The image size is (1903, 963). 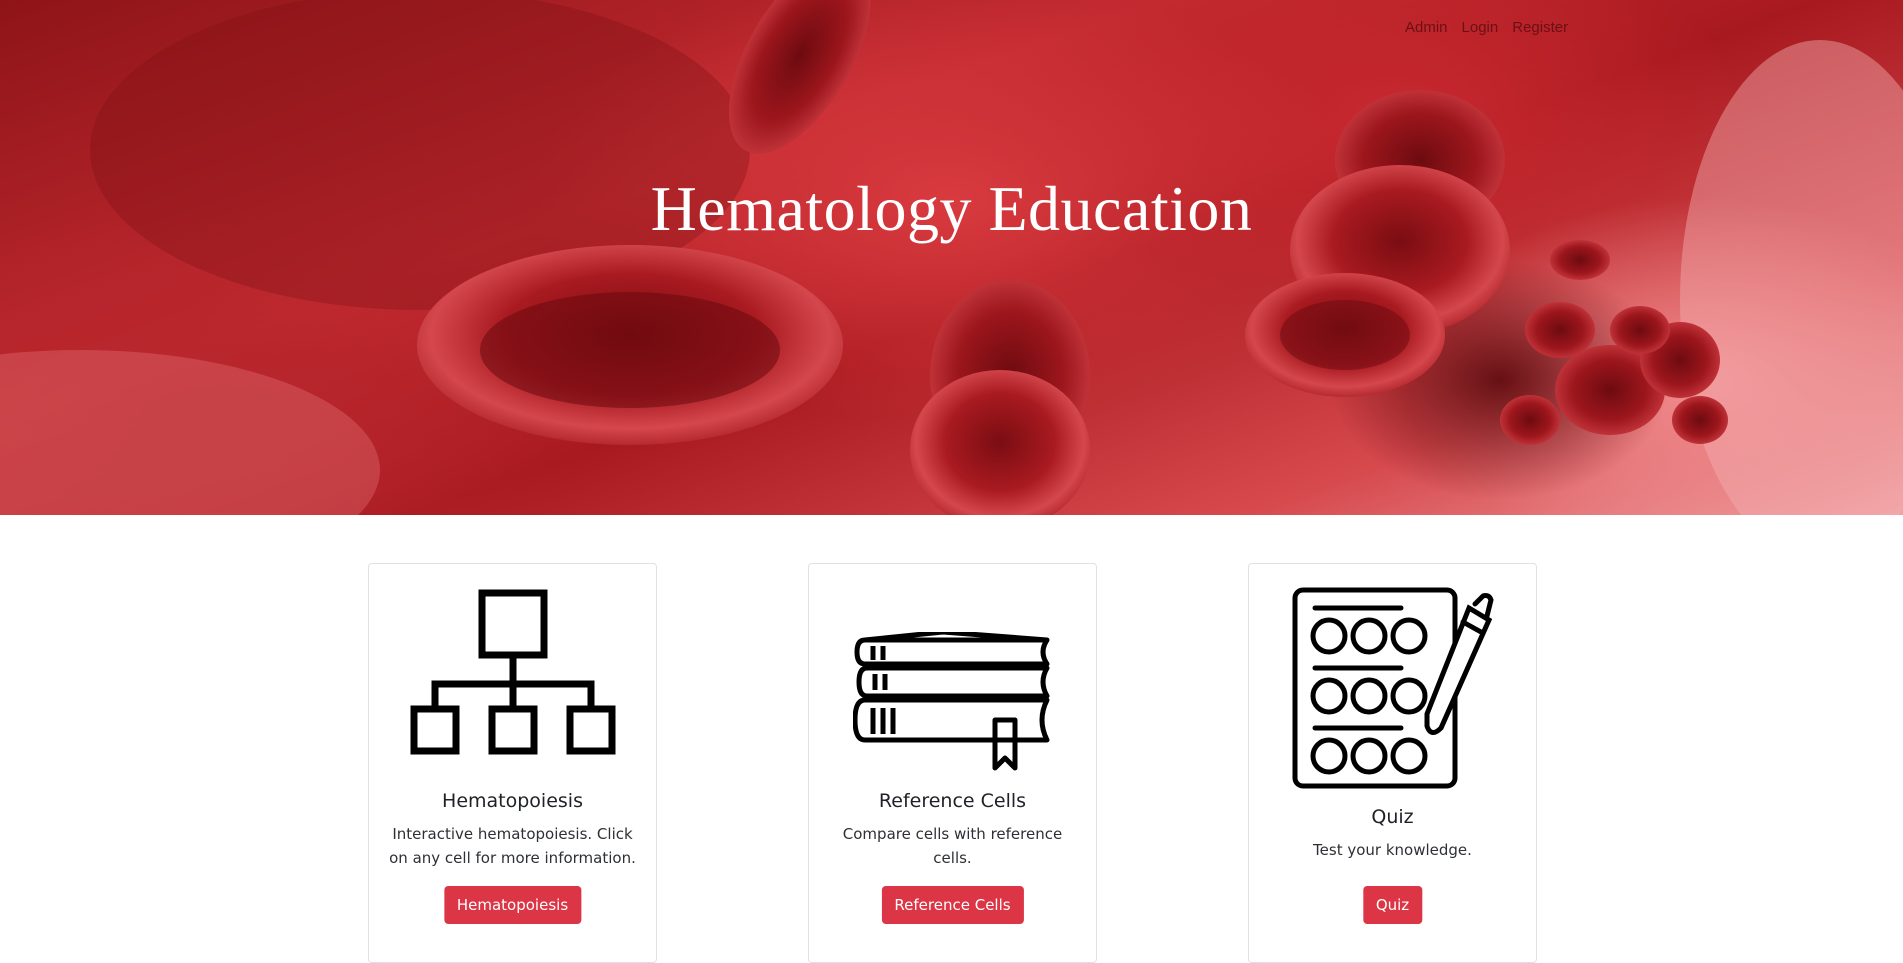 I want to click on card-text: Compare cells with reference cells., so click(x=952, y=846).